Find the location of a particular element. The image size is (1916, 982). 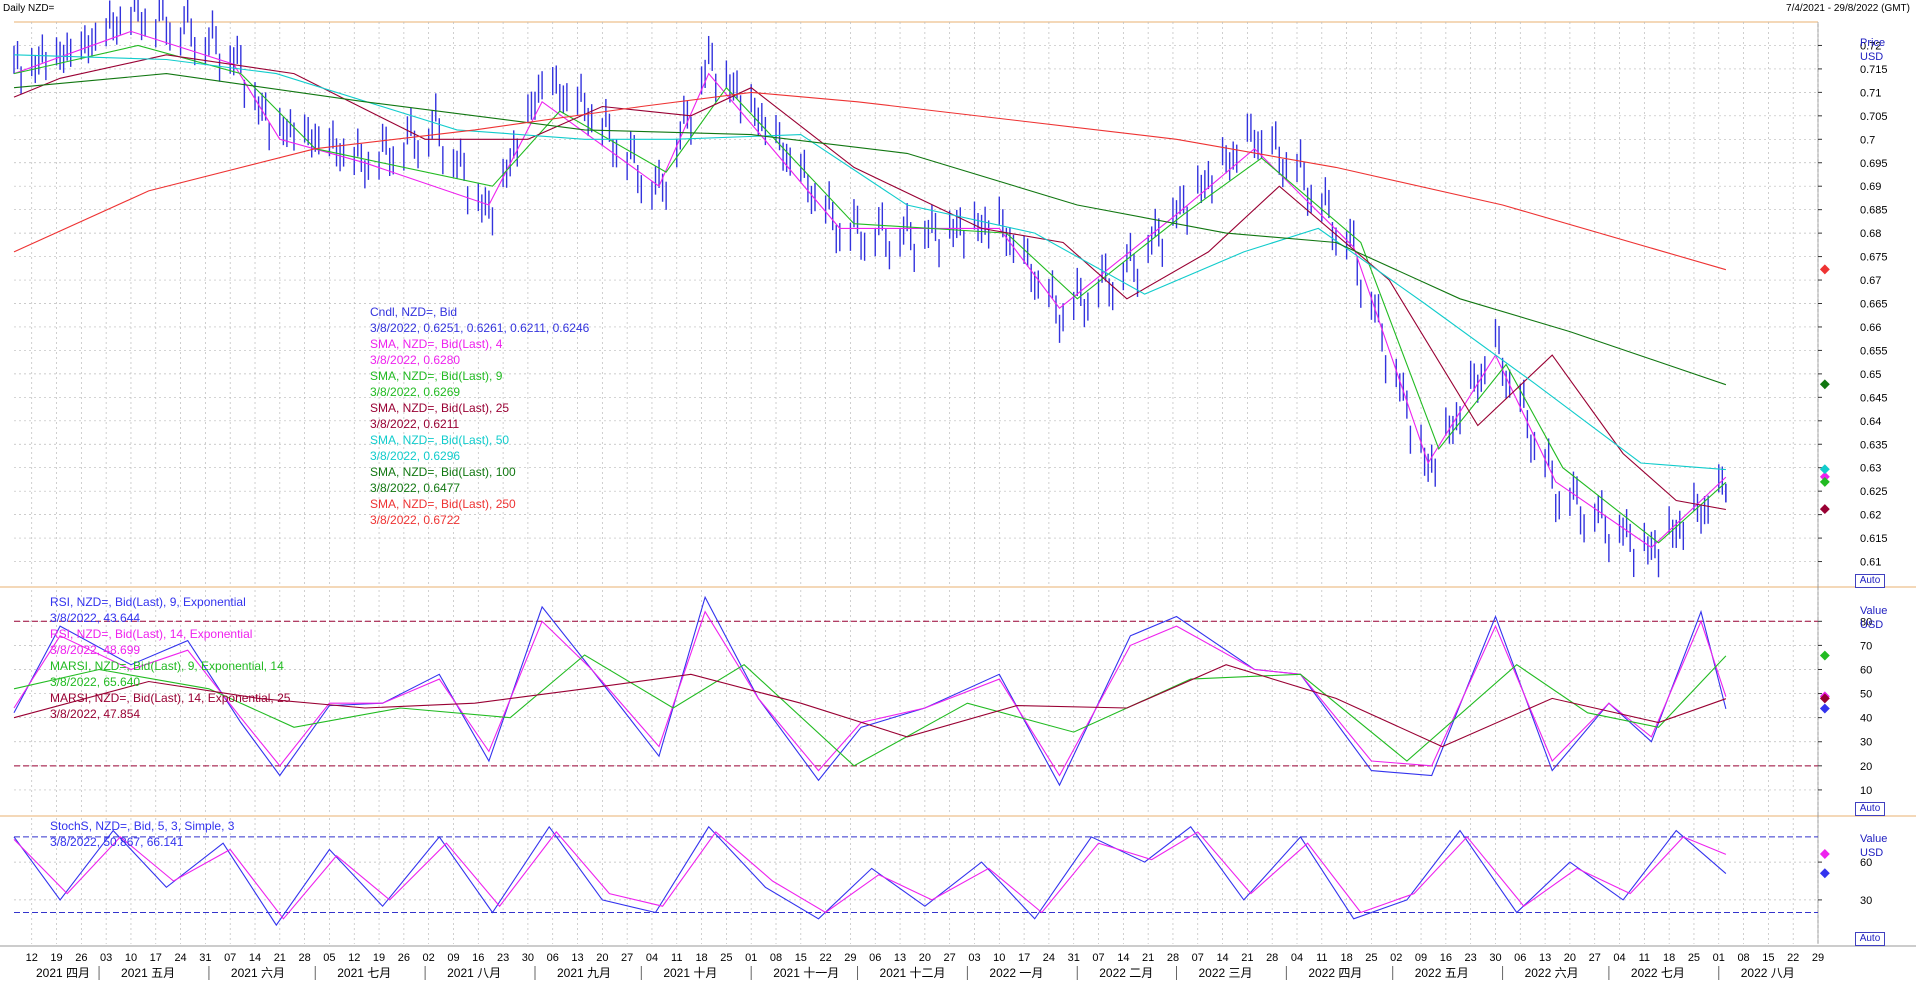

stoch-auto-button: Auto is located at coordinates (1870, 939).